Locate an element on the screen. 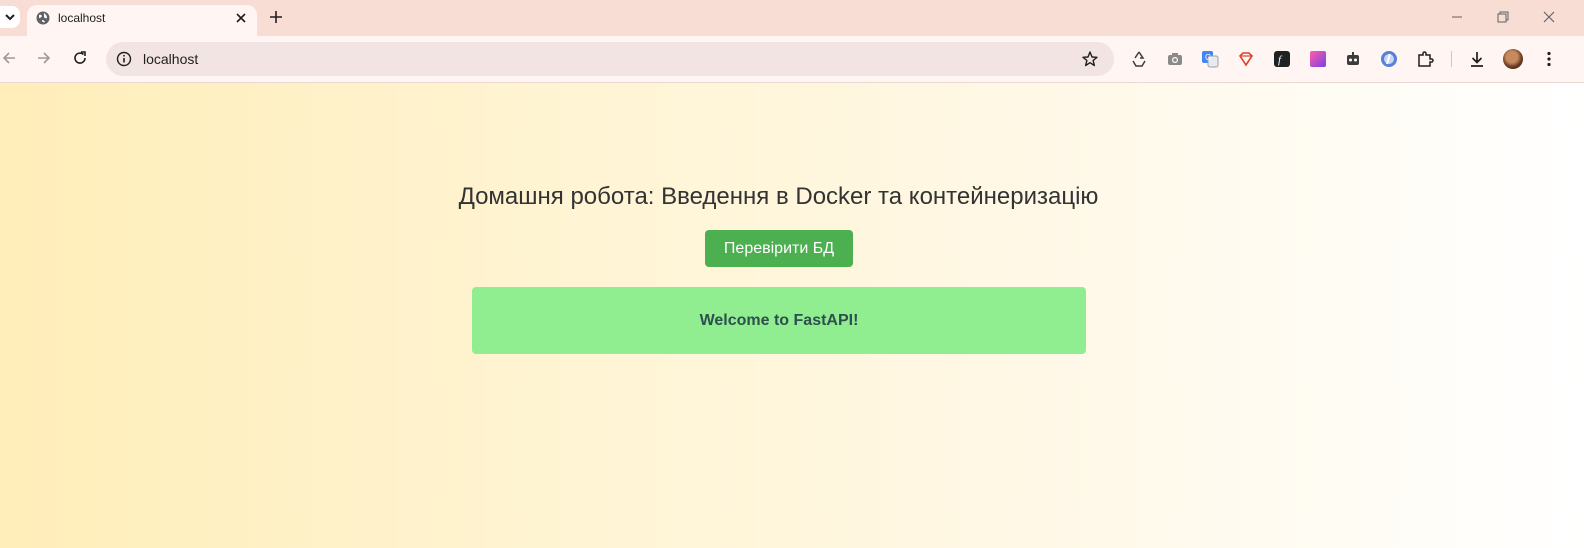 The image size is (1584, 548). message-box: Welcome to FastAPI! is located at coordinates (779, 320).